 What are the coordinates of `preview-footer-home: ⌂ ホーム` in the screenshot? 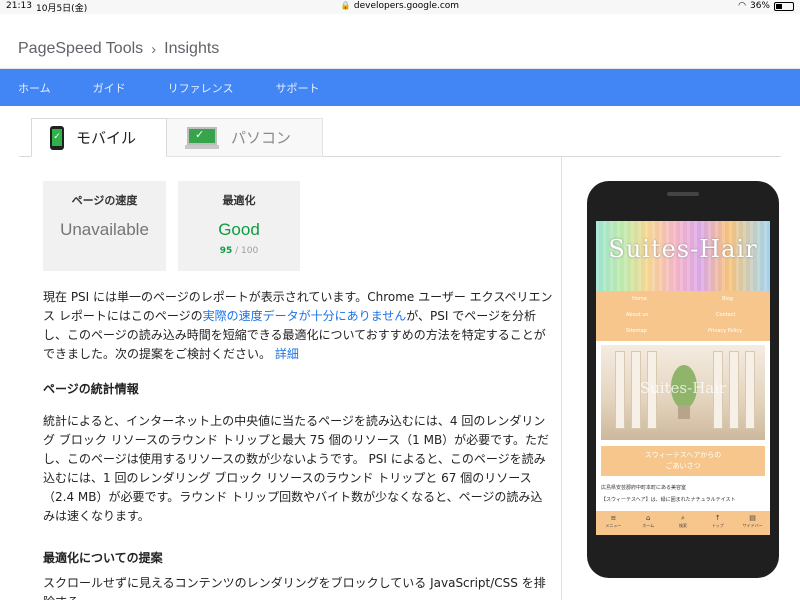 It's located at (648, 523).